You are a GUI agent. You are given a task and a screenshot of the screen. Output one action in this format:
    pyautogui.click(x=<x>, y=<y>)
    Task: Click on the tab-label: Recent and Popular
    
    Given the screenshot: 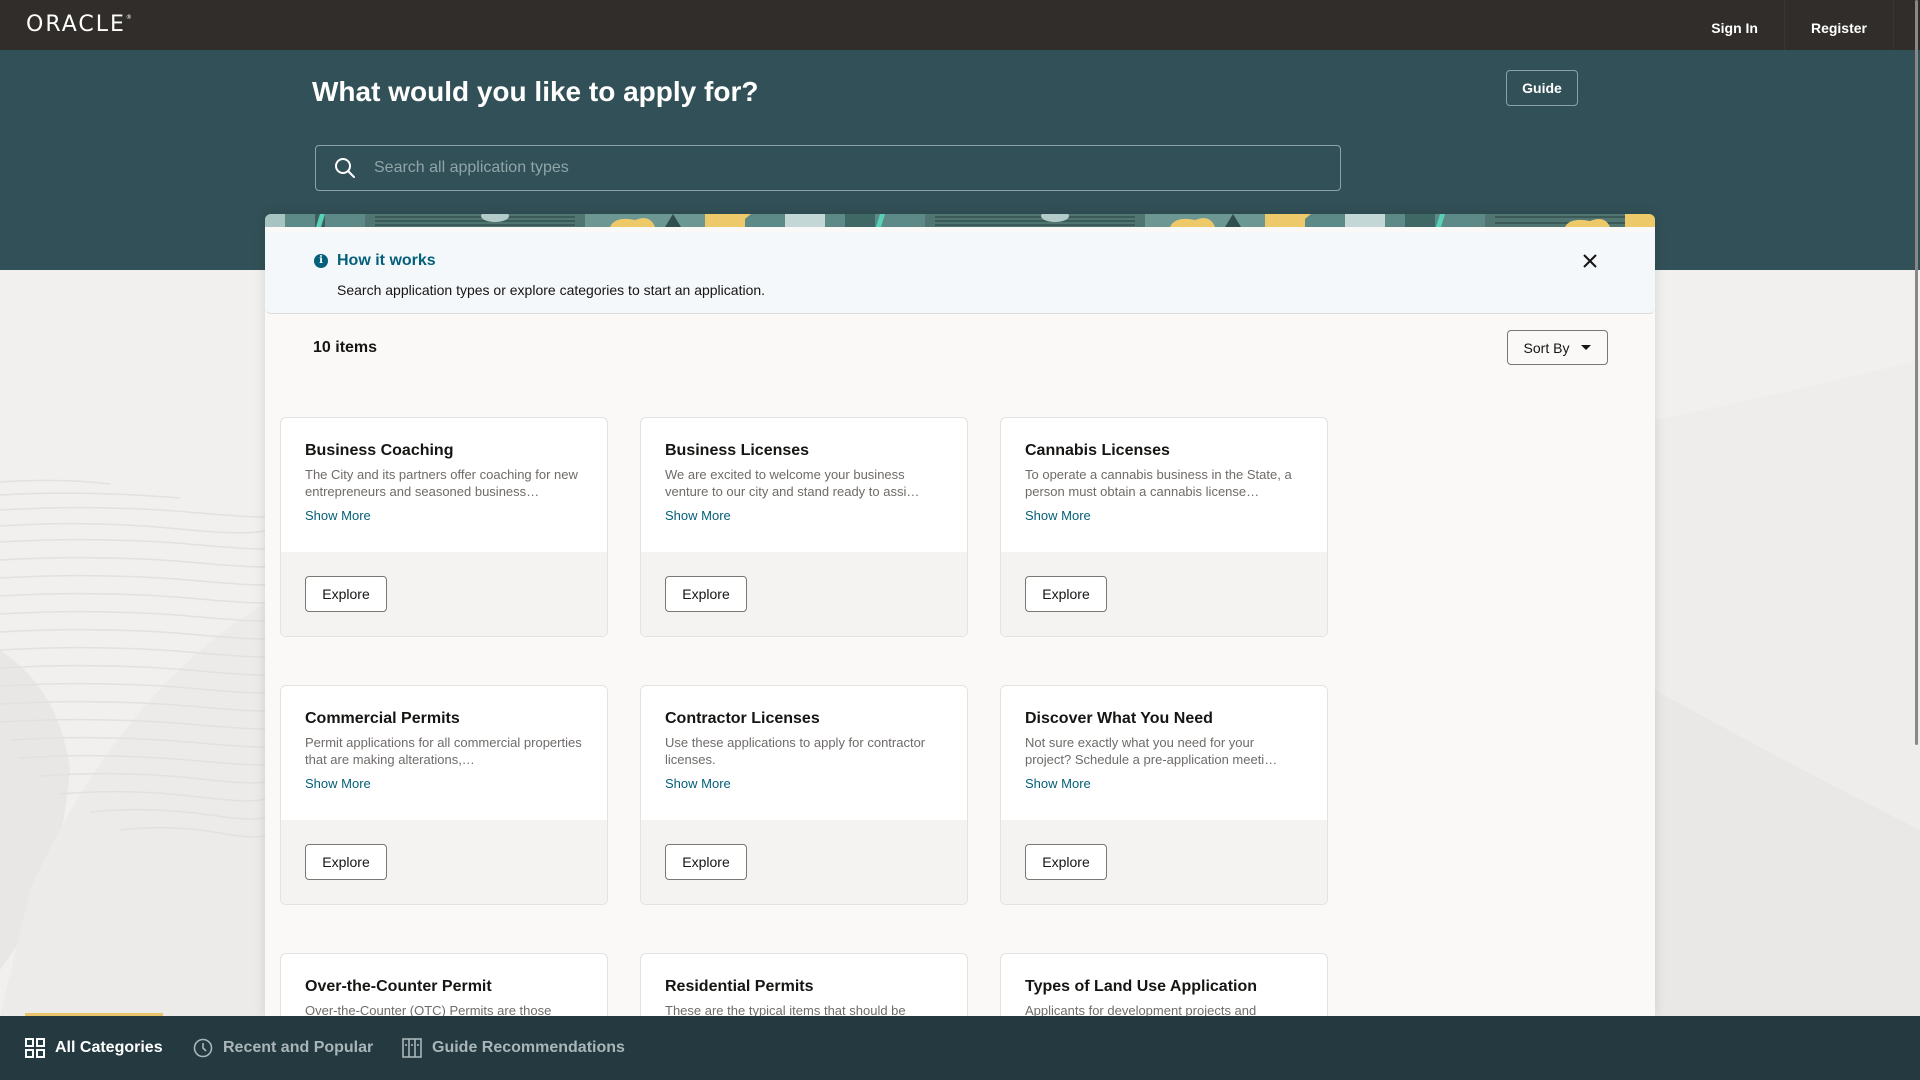 What is the action you would take?
    pyautogui.click(x=298, y=1047)
    